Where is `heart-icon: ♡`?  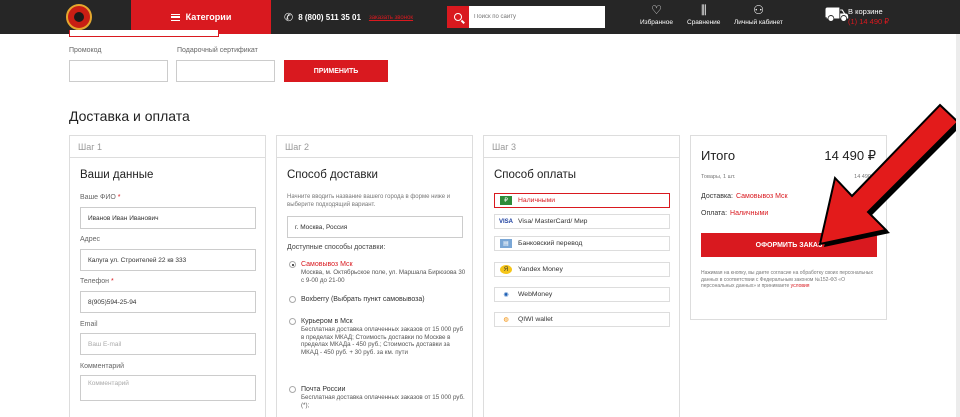 heart-icon: ♡ is located at coordinates (656, 10).